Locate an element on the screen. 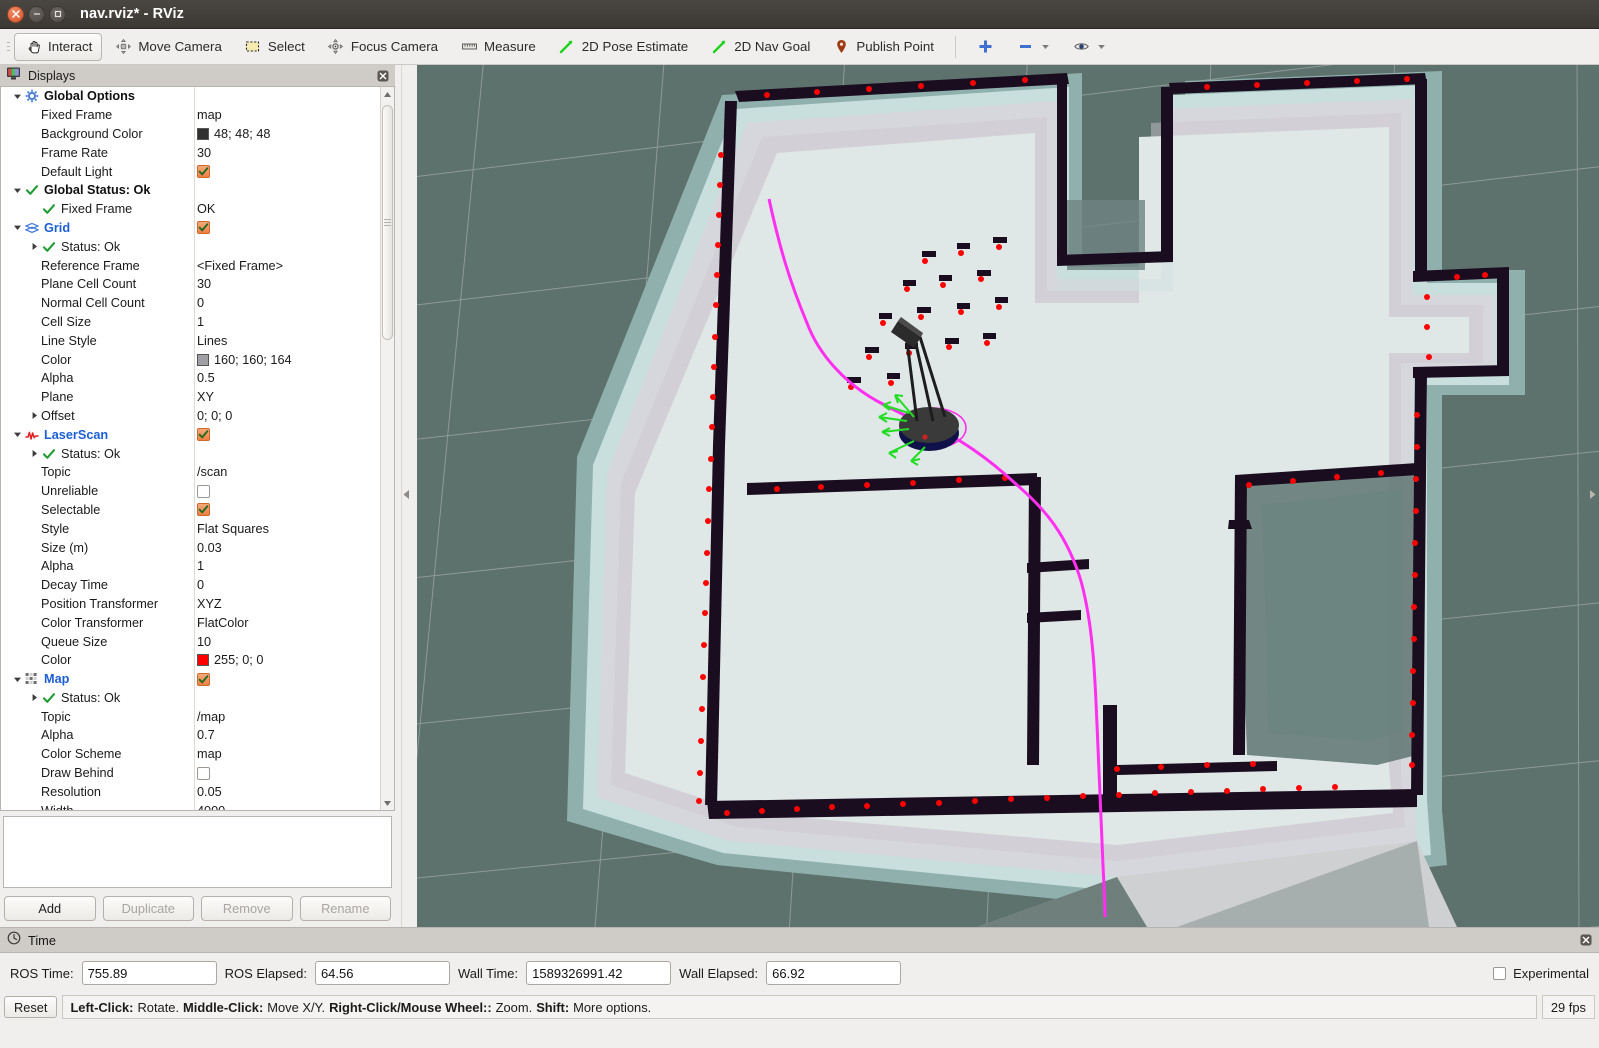  duplicate-display-button: Duplicate is located at coordinates (148, 908).